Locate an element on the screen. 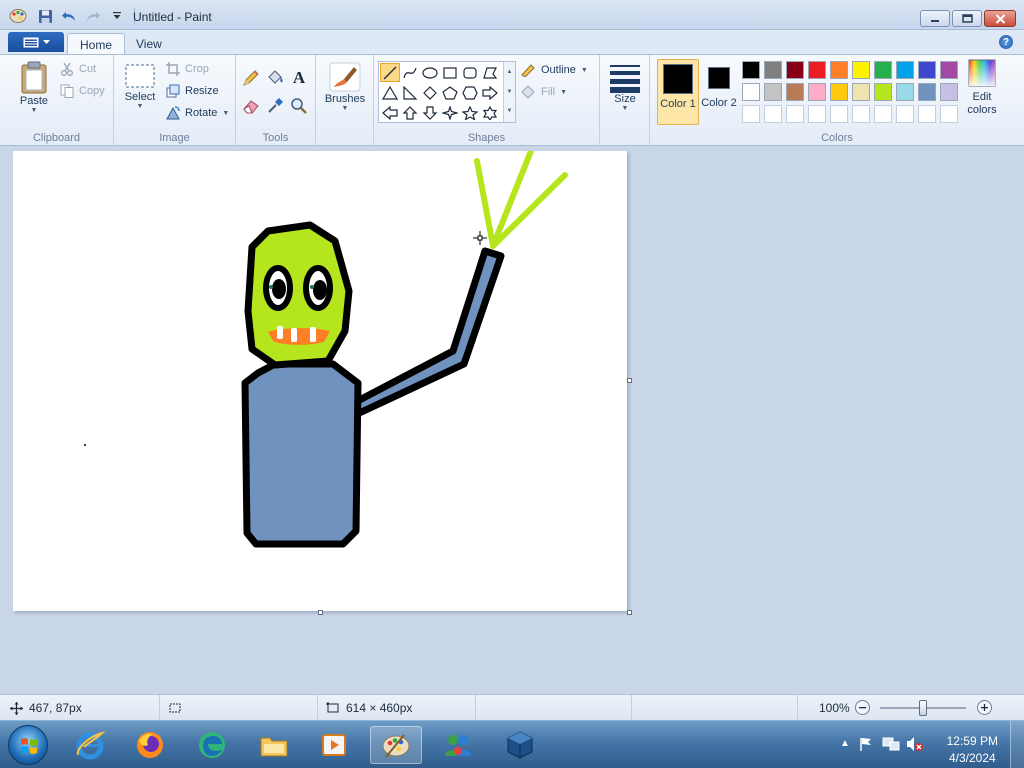  size-button: Size ▼ is located at coordinates (625, 86).